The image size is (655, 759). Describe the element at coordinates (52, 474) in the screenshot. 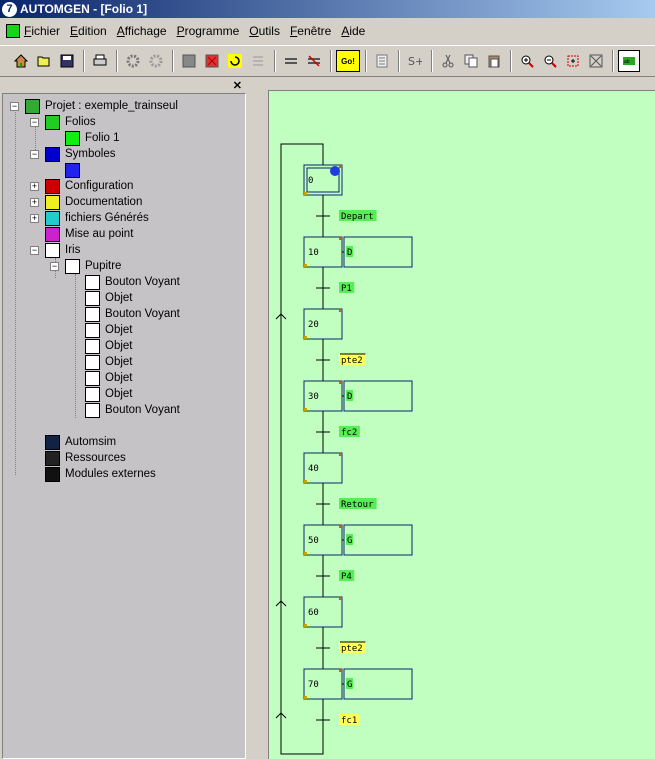

I see `external-modules-icon` at that location.